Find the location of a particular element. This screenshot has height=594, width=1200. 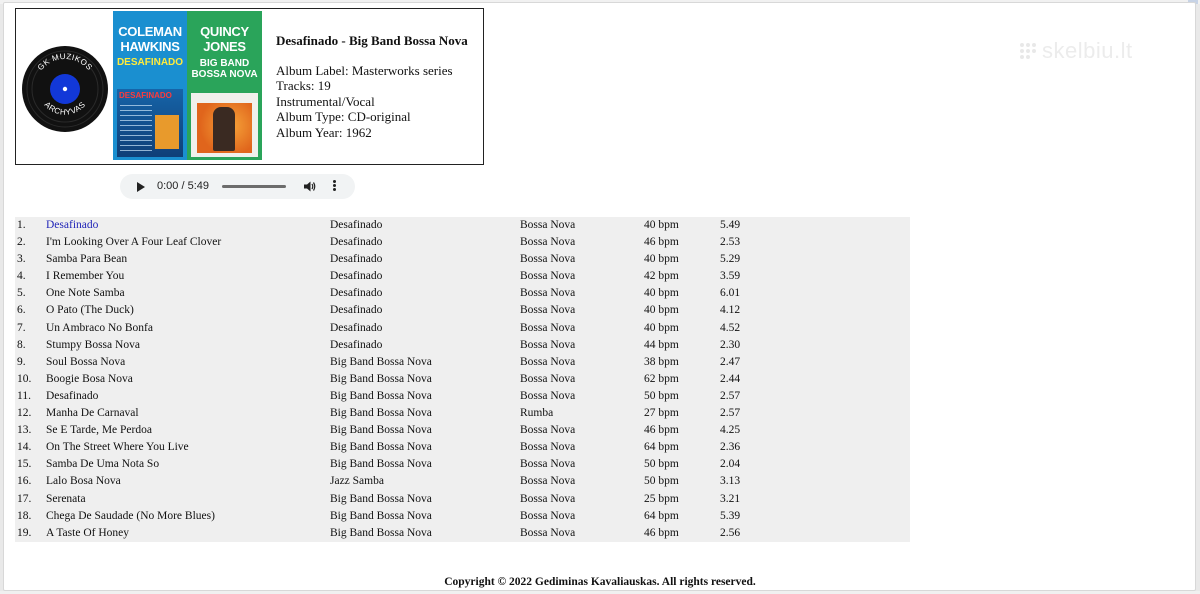

track-title-cell: O Pato (The Duck) is located at coordinates (188, 310).